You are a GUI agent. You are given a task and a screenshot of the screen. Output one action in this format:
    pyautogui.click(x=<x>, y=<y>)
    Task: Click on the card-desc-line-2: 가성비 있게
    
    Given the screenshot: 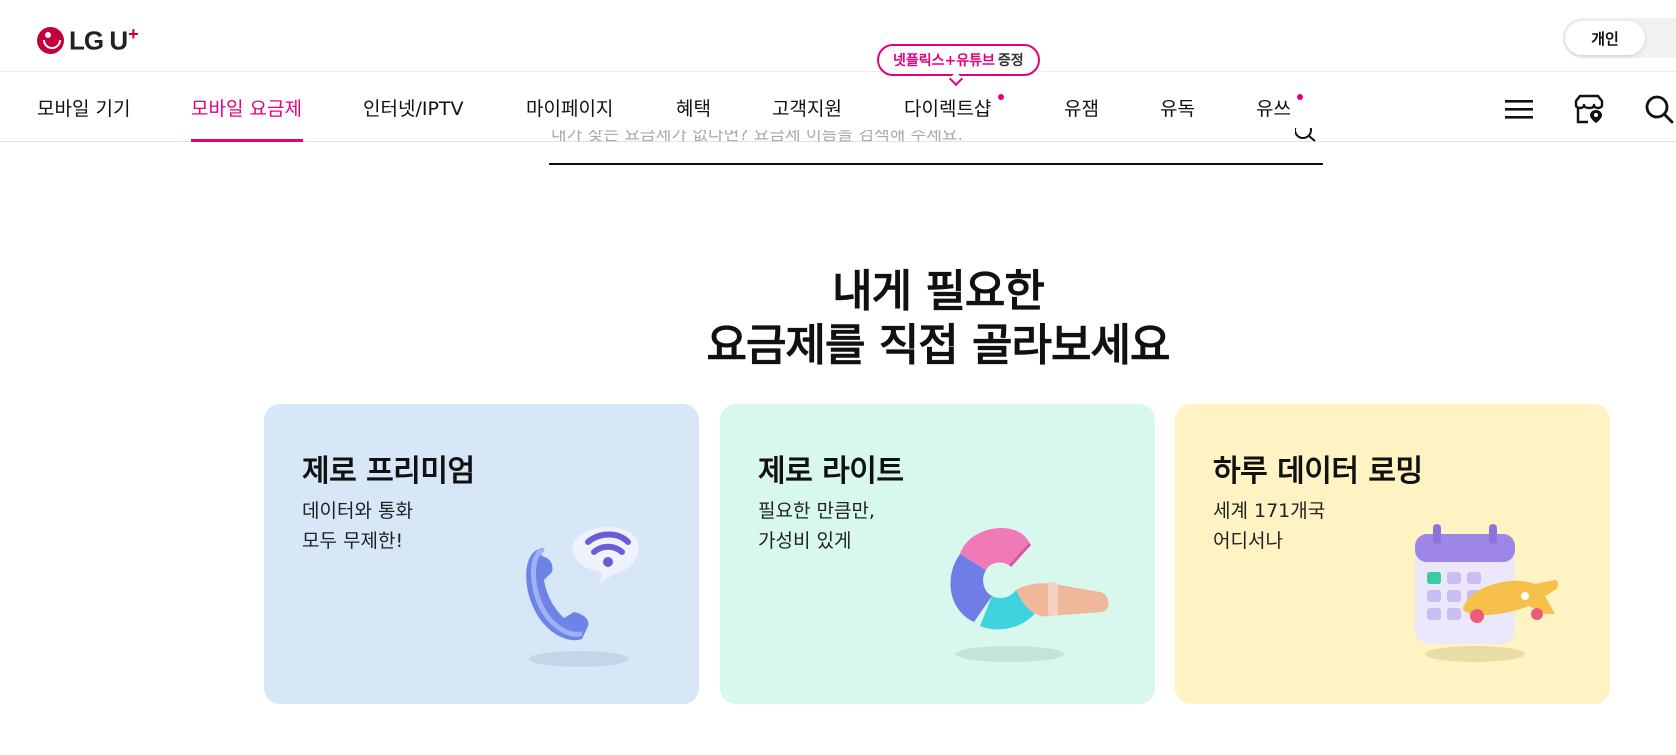 What is the action you would take?
    pyautogui.click(x=805, y=541)
    